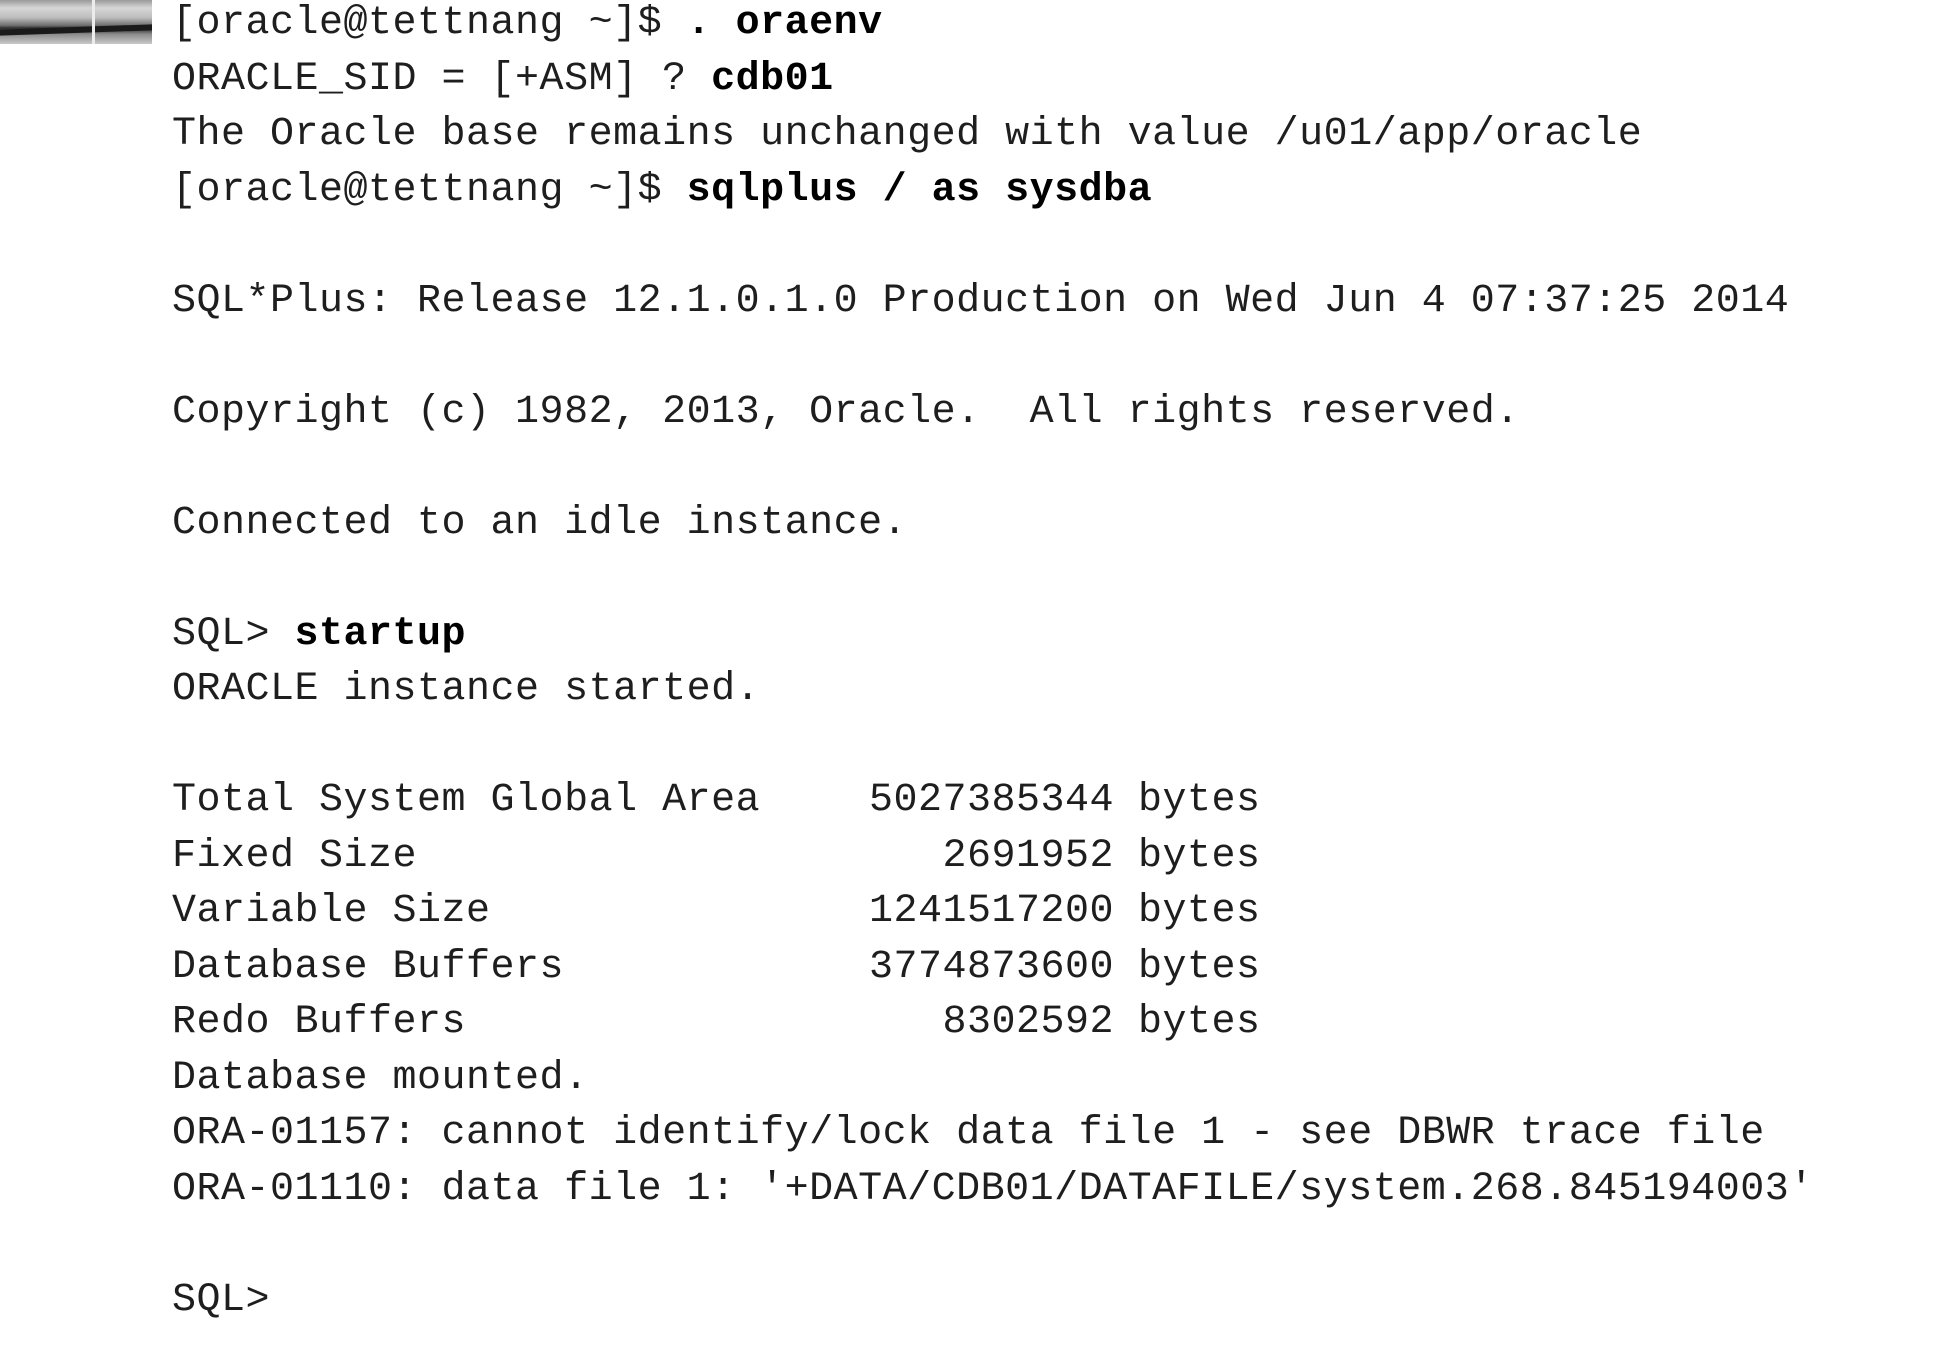 The image size is (1943, 1364). I want to click on oracle-sid-prompt: ORACLE_SID = [+ASM] ?, so click(429, 79).